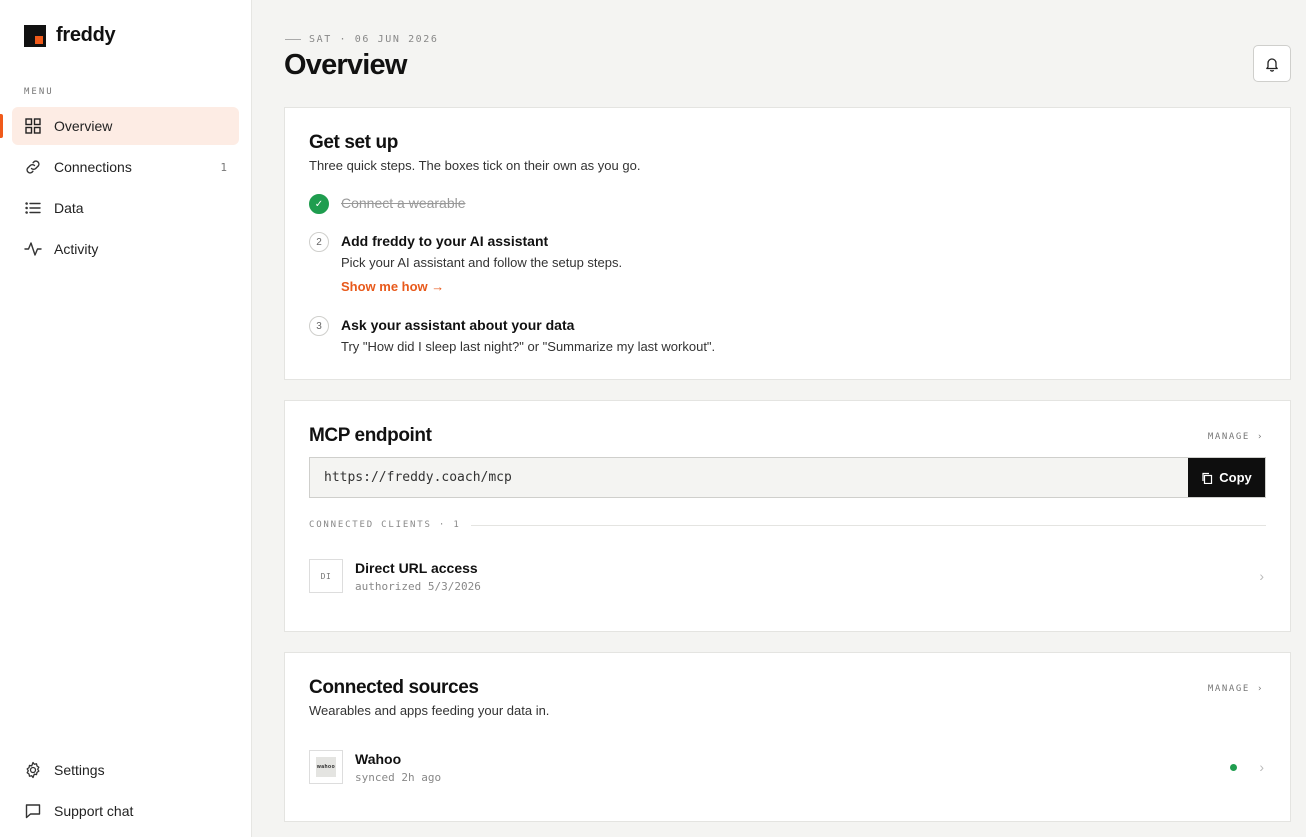 The height and width of the screenshot is (837, 1306). I want to click on sources-title: Connected sources, so click(394, 687).